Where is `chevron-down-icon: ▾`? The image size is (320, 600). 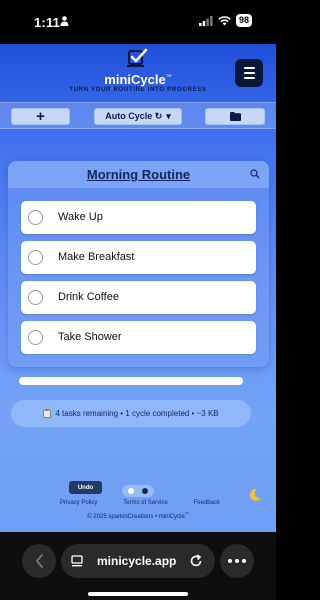 chevron-down-icon: ▾ is located at coordinates (168, 116).